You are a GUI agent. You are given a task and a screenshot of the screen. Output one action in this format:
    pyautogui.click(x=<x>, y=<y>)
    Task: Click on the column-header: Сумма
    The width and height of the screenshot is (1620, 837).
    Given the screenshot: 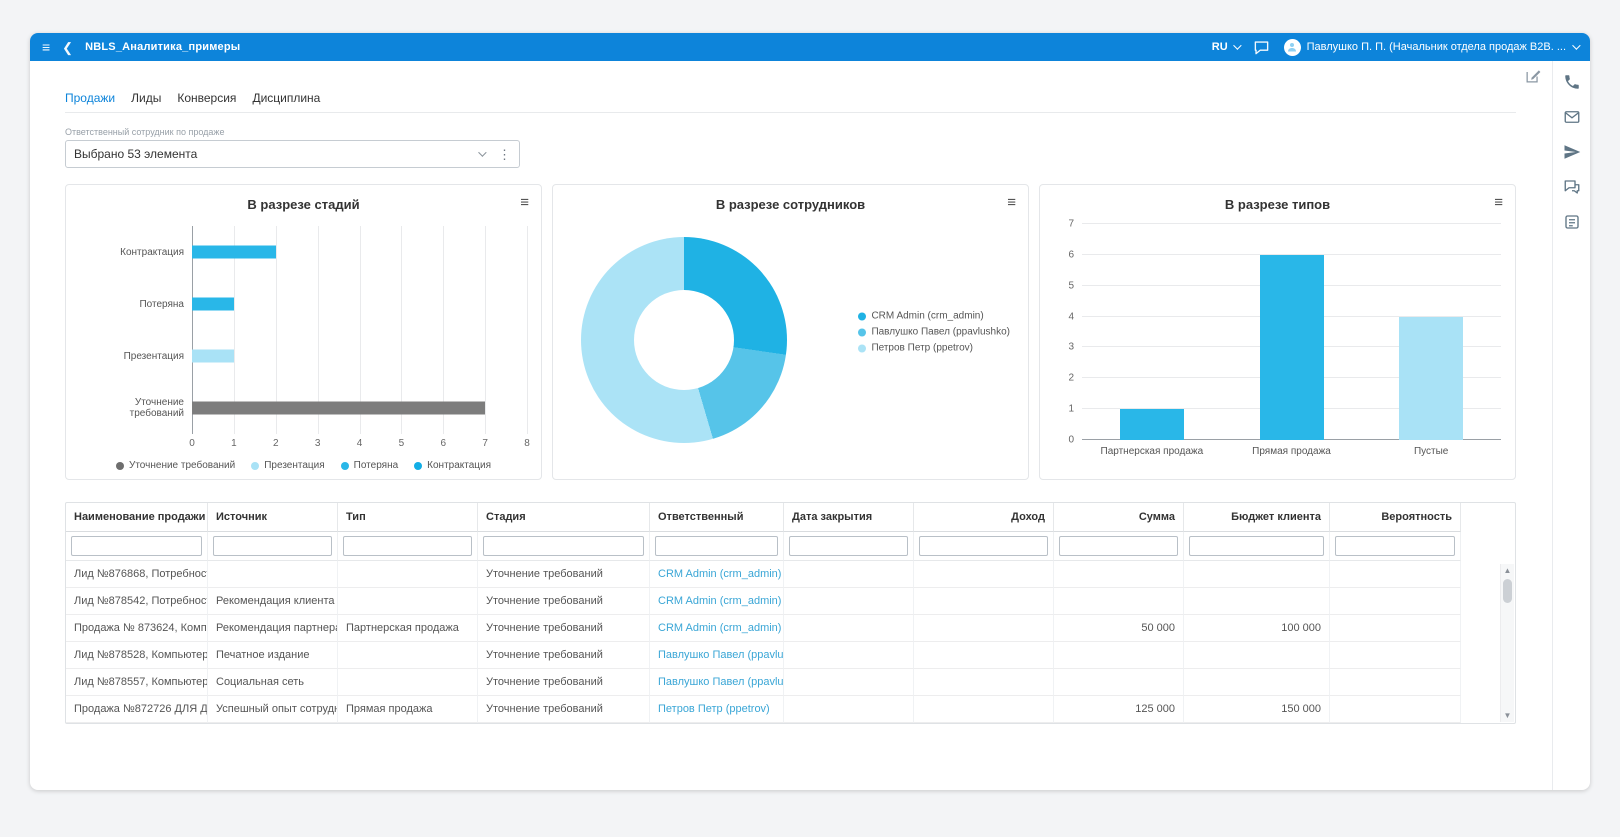 What is the action you would take?
    pyautogui.click(x=1119, y=517)
    